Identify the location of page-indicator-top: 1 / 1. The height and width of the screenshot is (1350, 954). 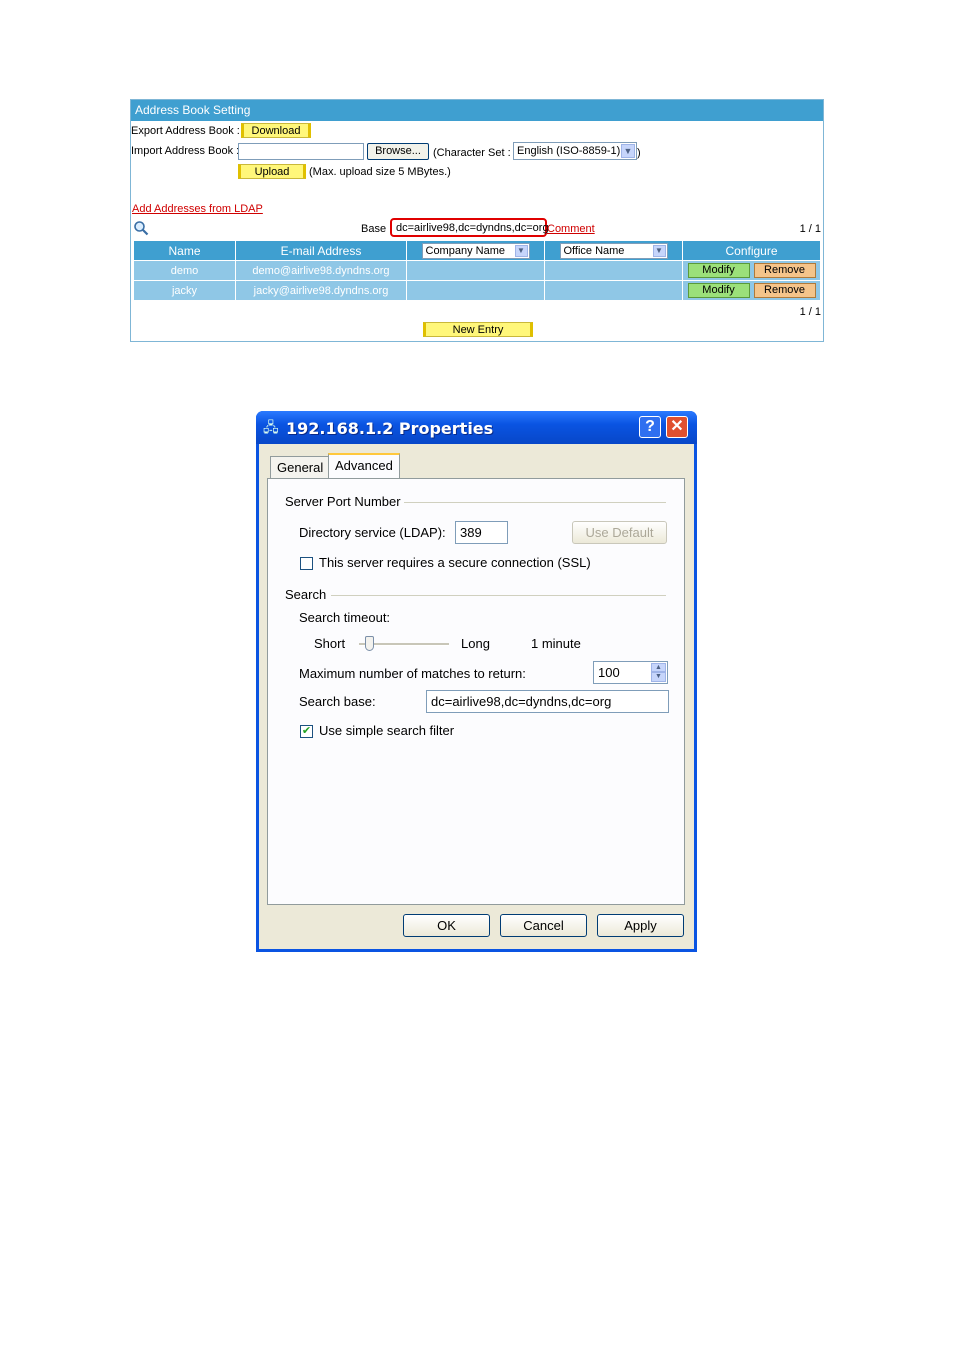
(810, 229).